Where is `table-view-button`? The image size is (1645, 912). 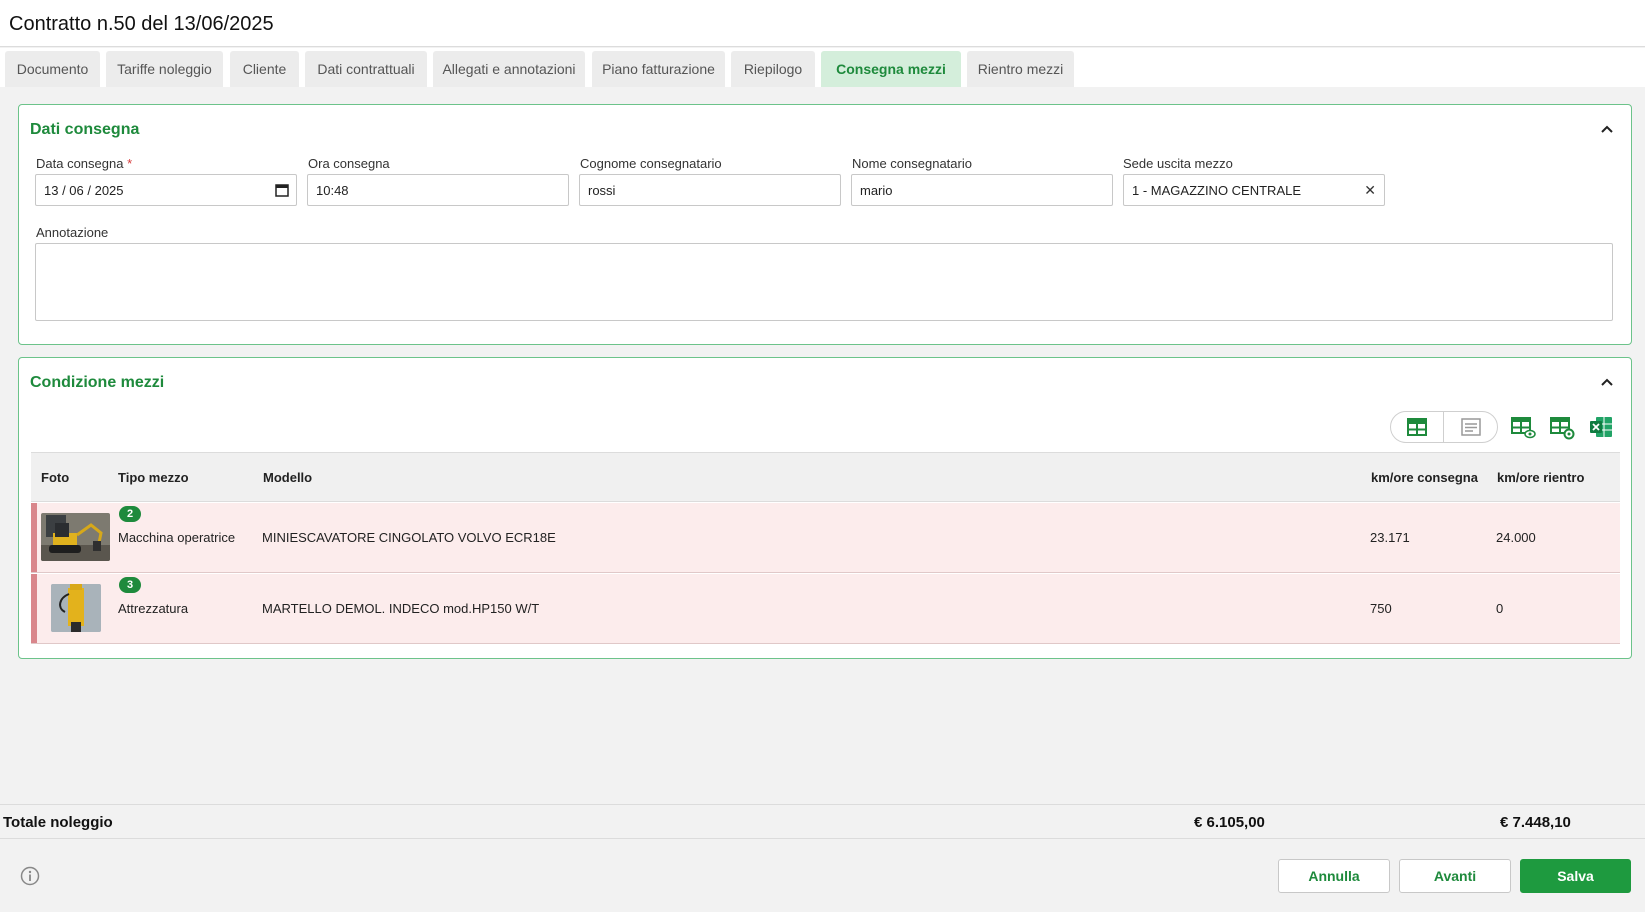 table-view-button is located at coordinates (1418, 427).